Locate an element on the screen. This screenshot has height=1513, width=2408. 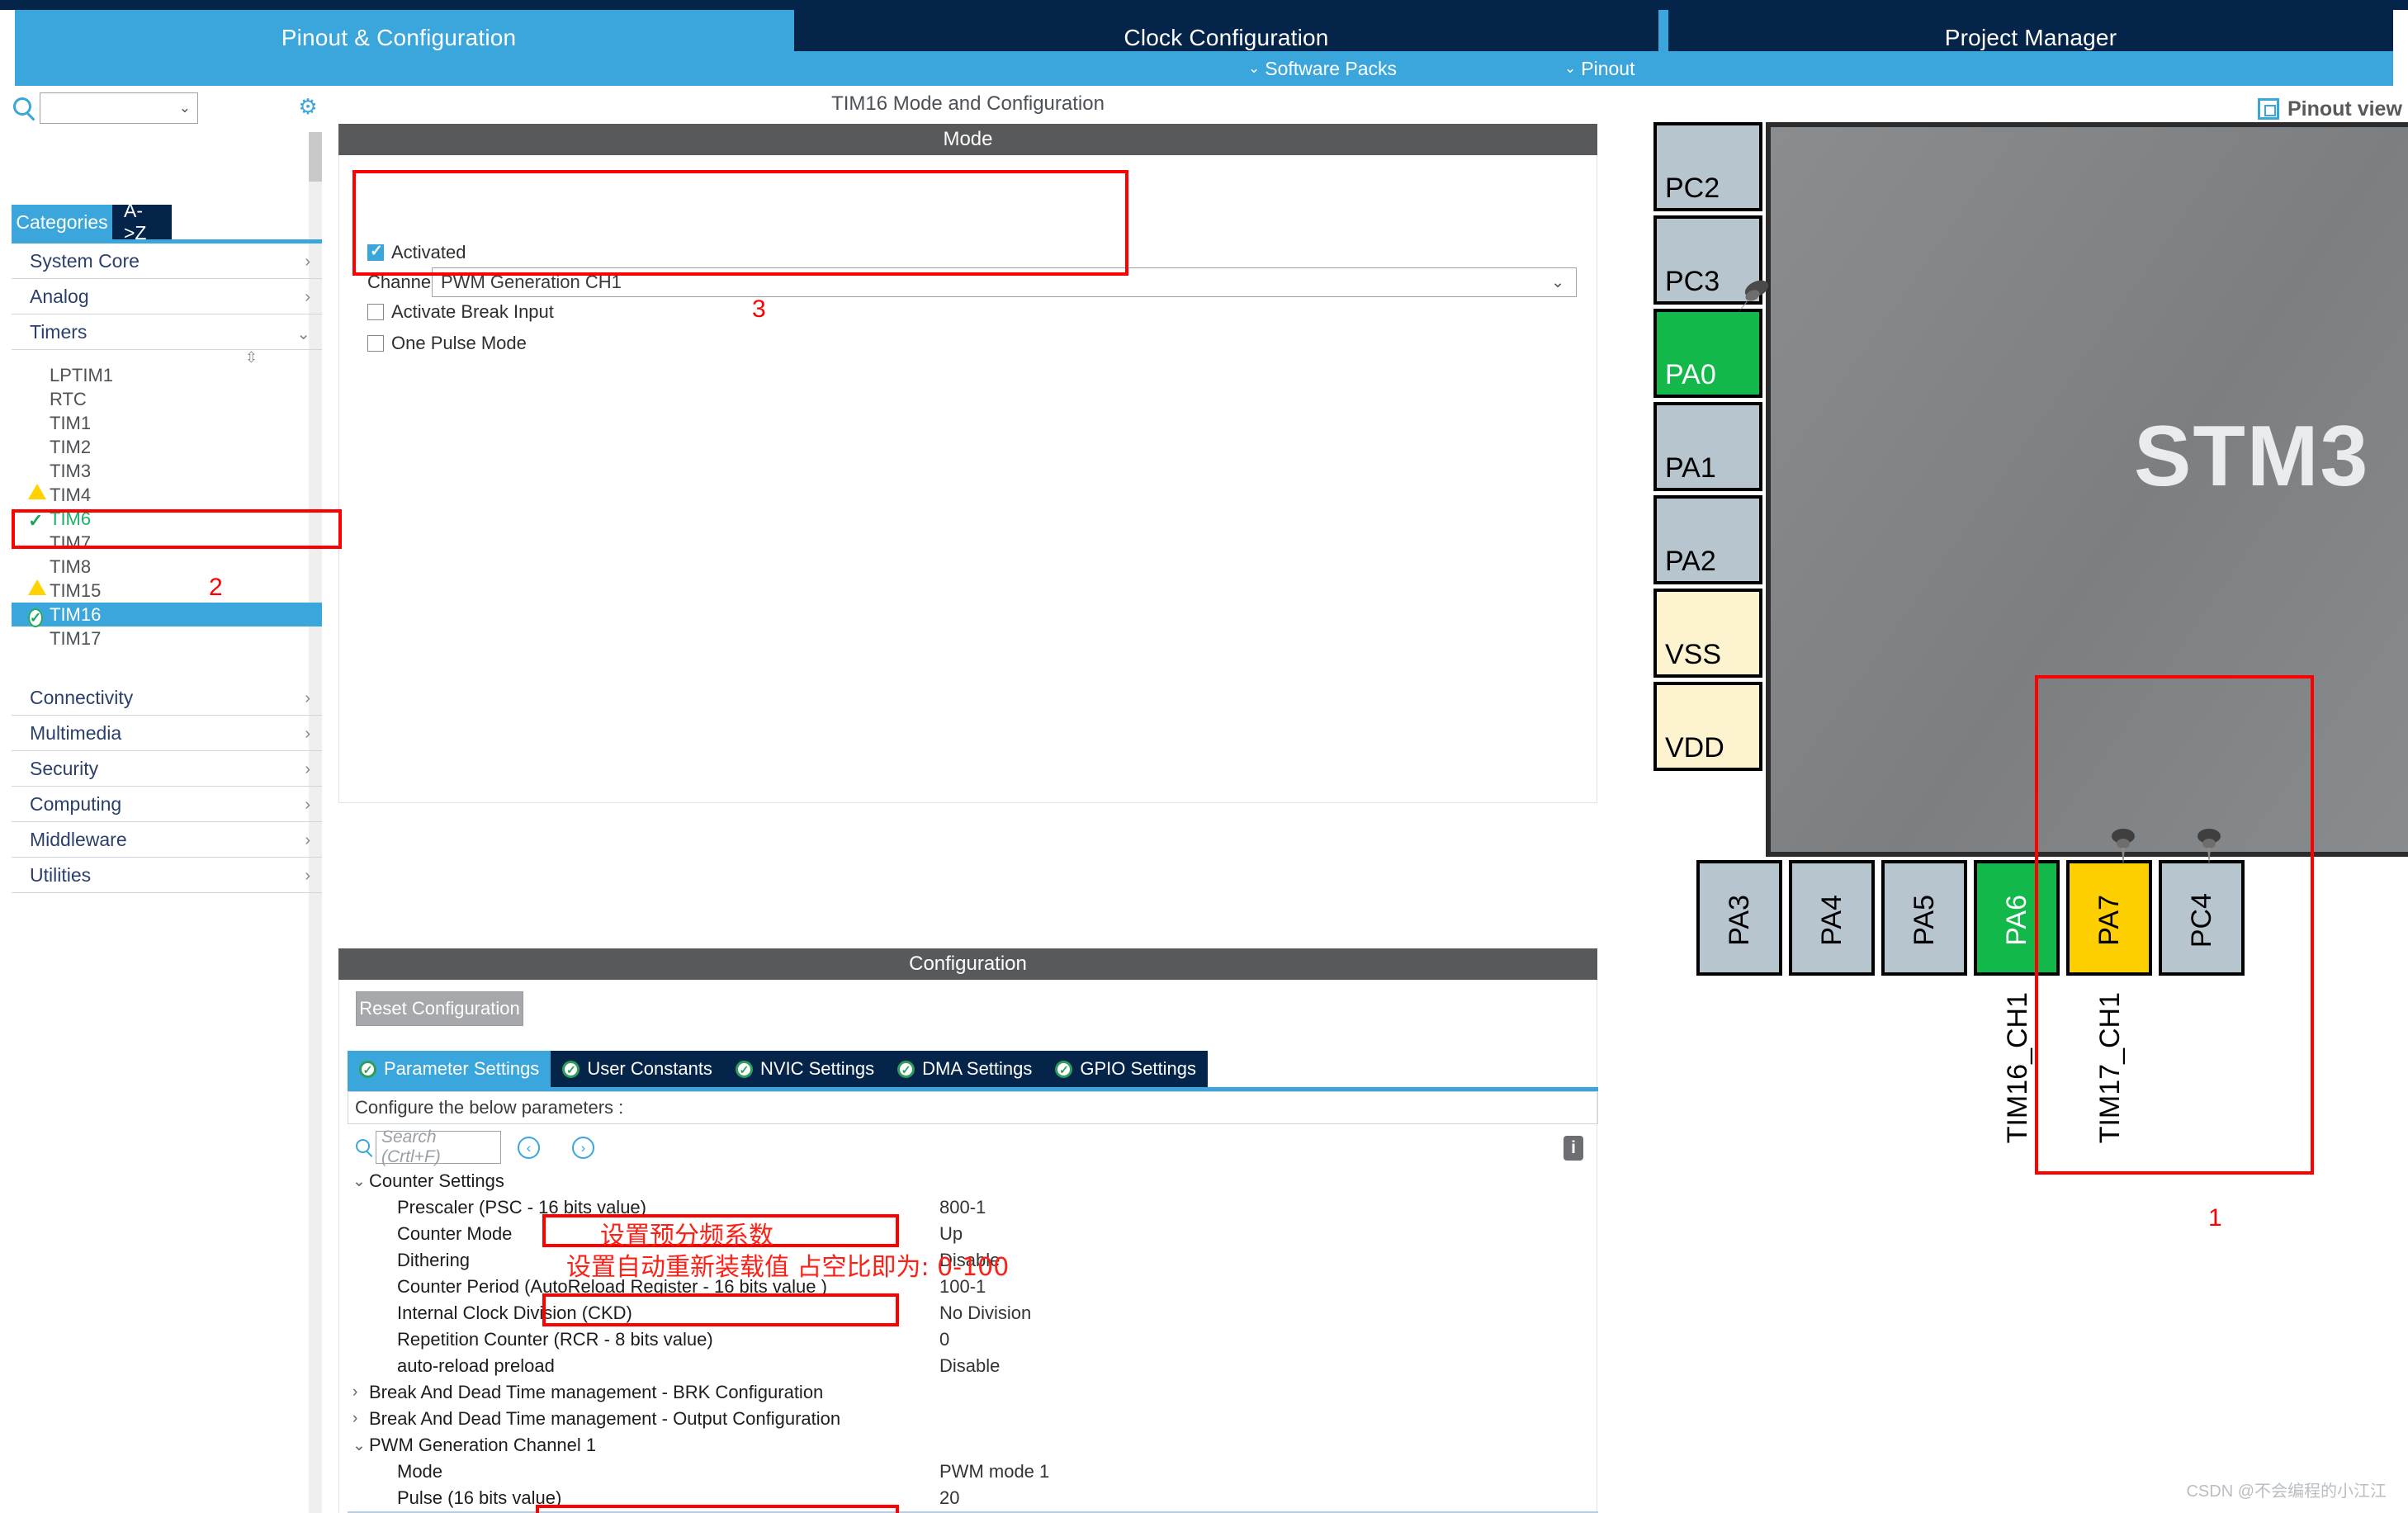
pin-pa6: PA6 is located at coordinates (2017, 918).